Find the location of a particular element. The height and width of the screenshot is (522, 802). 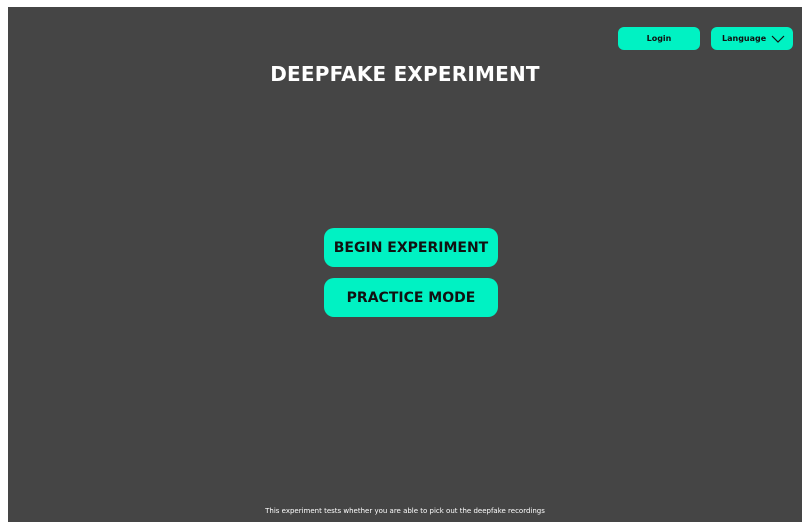

login-button: Login is located at coordinates (659, 38).